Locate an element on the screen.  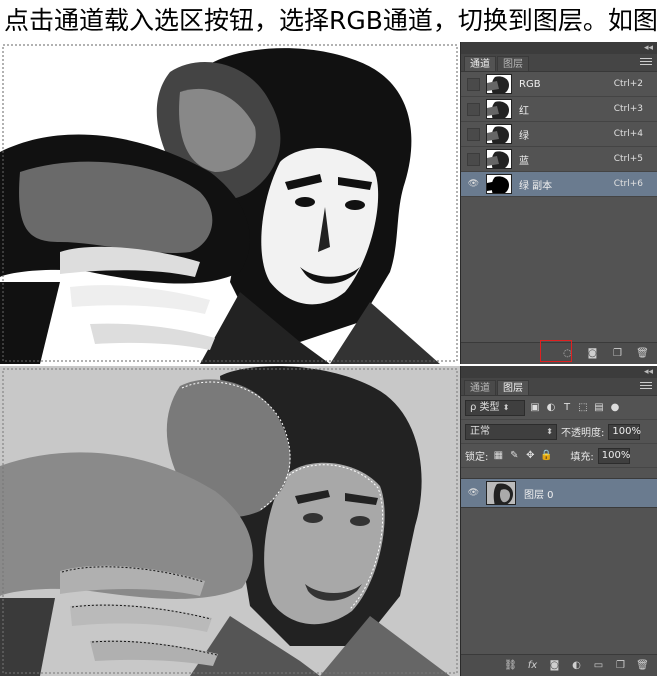
channel-row-red: 红 Ctrl+3 is located at coordinates (559, 109).